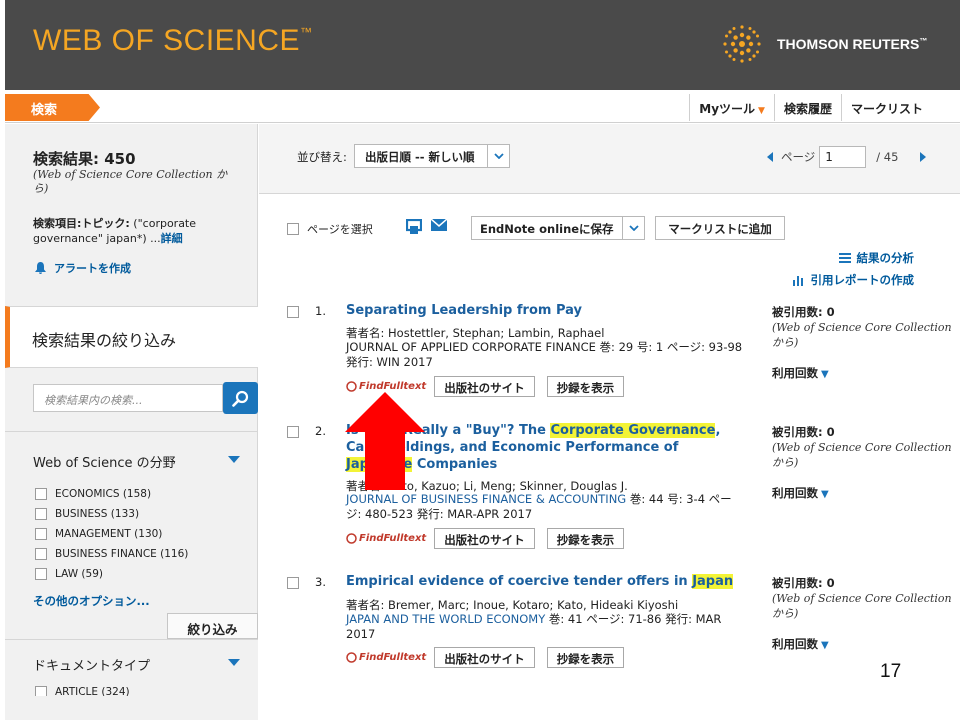 The width and height of the screenshot is (960, 720). What do you see at coordinates (320, 582) in the screenshot?
I see `record-number: 3.` at bounding box center [320, 582].